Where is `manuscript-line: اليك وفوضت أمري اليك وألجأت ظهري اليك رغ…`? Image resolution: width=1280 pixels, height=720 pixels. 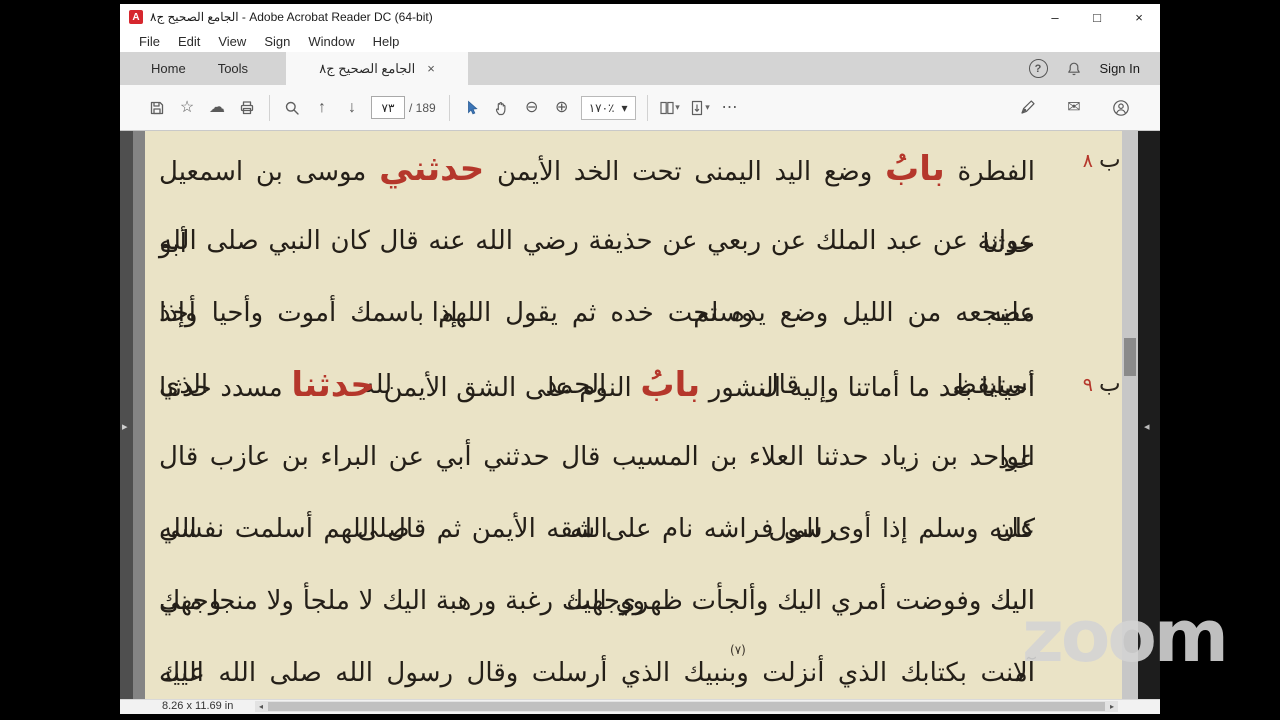 manuscript-line: اليك وفوضت أمري اليك وألجأت ظهري اليك رغ… is located at coordinates (597, 626).